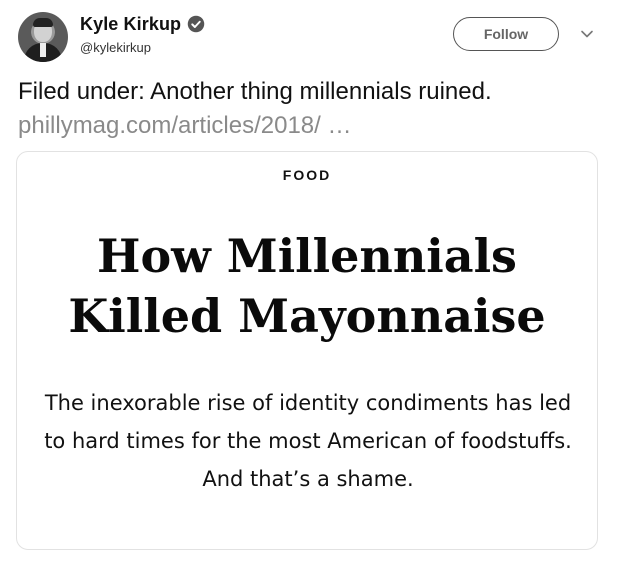 This screenshot has width=620, height=561. I want to click on verified-badge-icon, so click(196, 24).